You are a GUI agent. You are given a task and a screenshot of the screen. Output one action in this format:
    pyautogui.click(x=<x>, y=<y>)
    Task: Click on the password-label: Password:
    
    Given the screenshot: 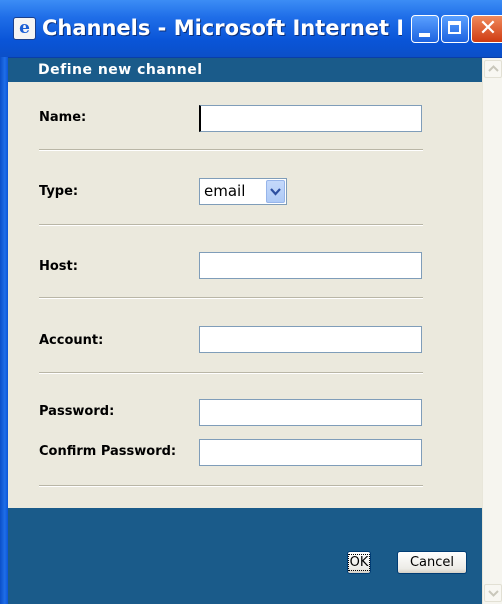 What is the action you would take?
    pyautogui.click(x=77, y=411)
    